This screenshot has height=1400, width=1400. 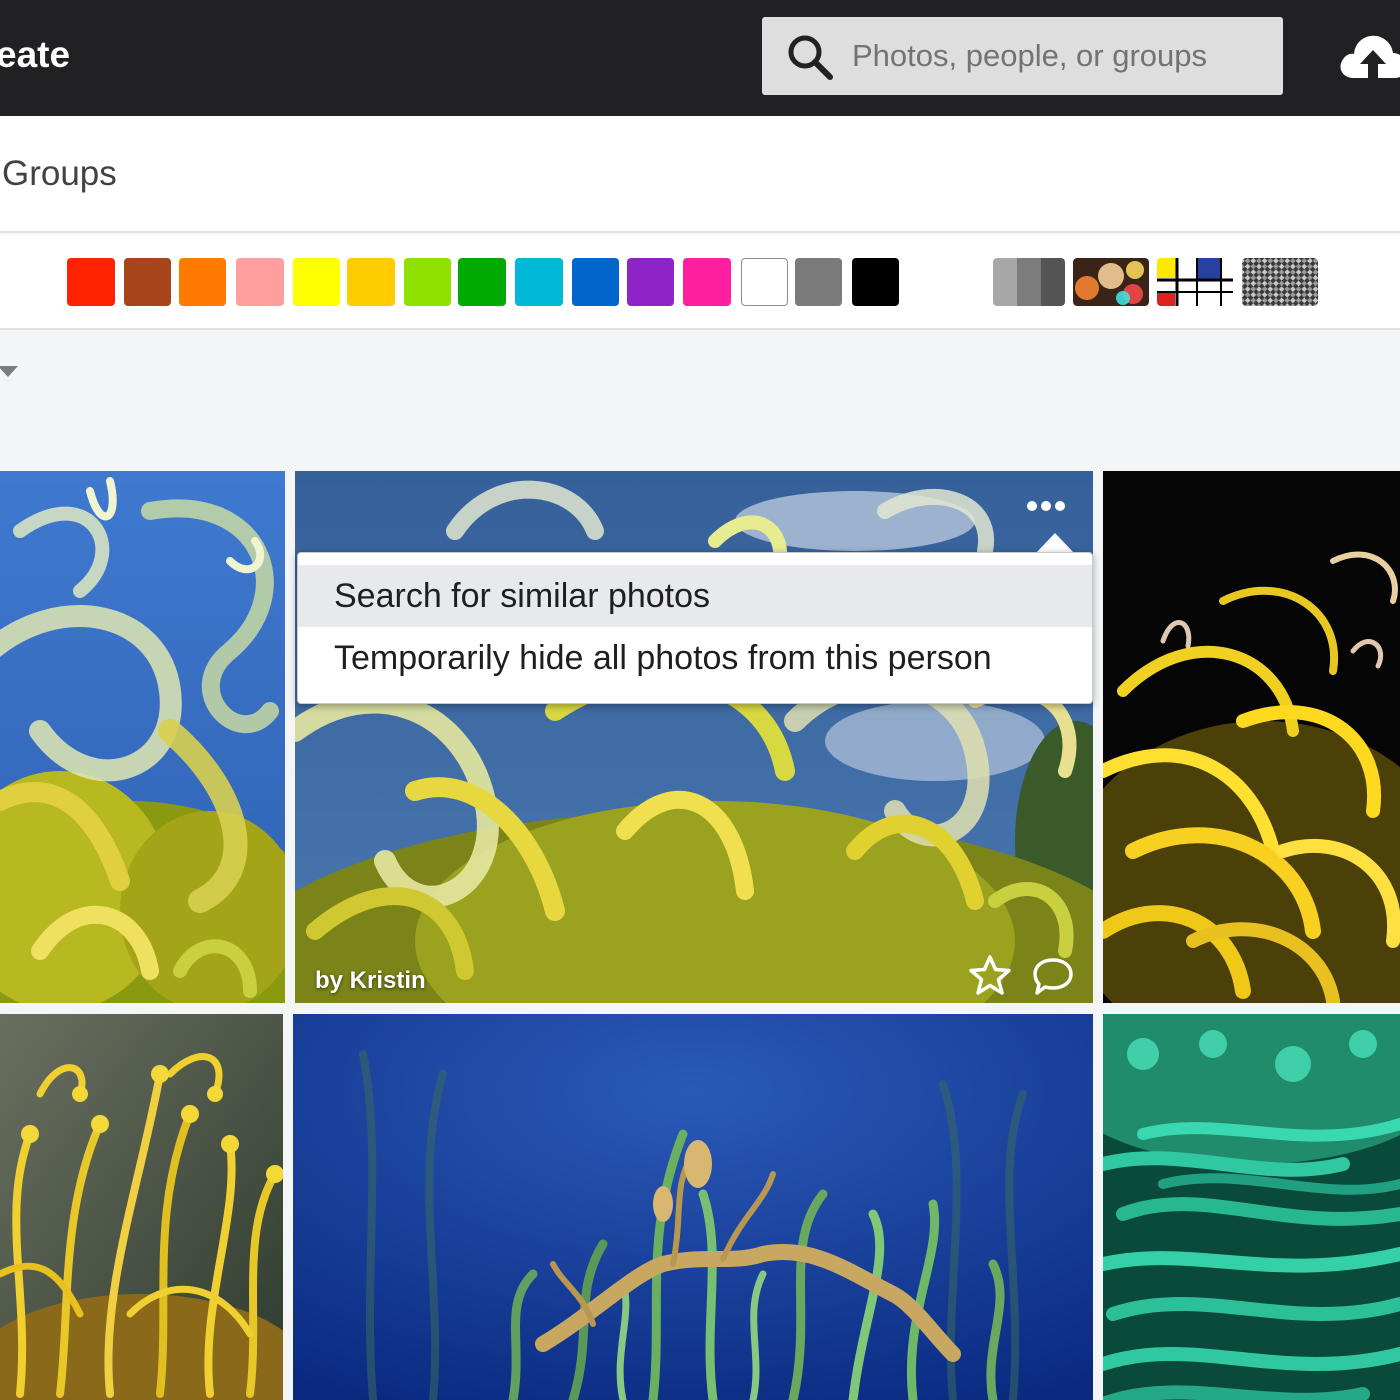 What do you see at coordinates (818, 282) in the screenshot?
I see `color-swatch-gray` at bounding box center [818, 282].